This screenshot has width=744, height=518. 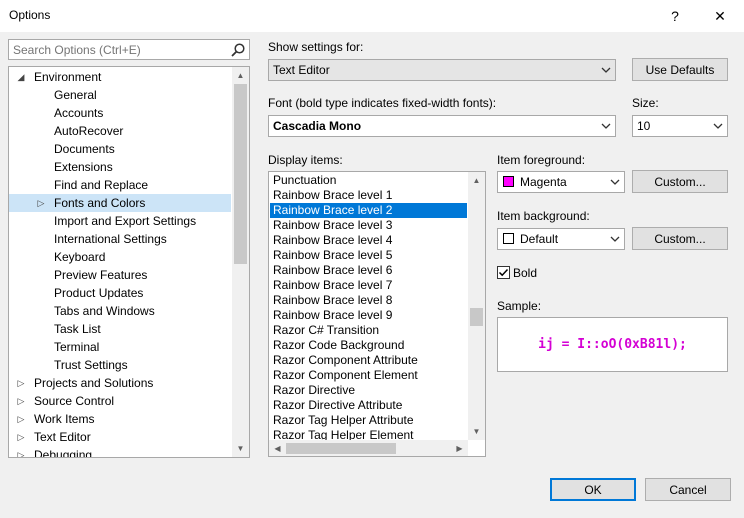 What do you see at coordinates (442, 70) in the screenshot?
I see `settings-for-combo: Text Editor` at bounding box center [442, 70].